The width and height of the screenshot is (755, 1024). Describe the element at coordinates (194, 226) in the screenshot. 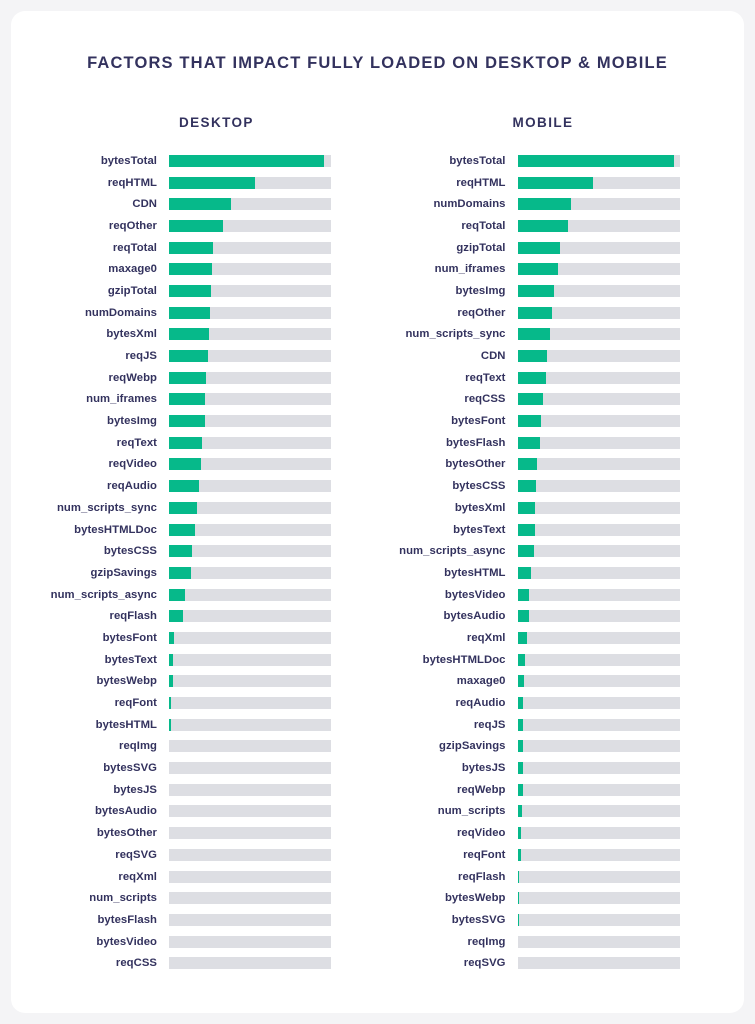

I see `bar-row: reqOther` at that location.